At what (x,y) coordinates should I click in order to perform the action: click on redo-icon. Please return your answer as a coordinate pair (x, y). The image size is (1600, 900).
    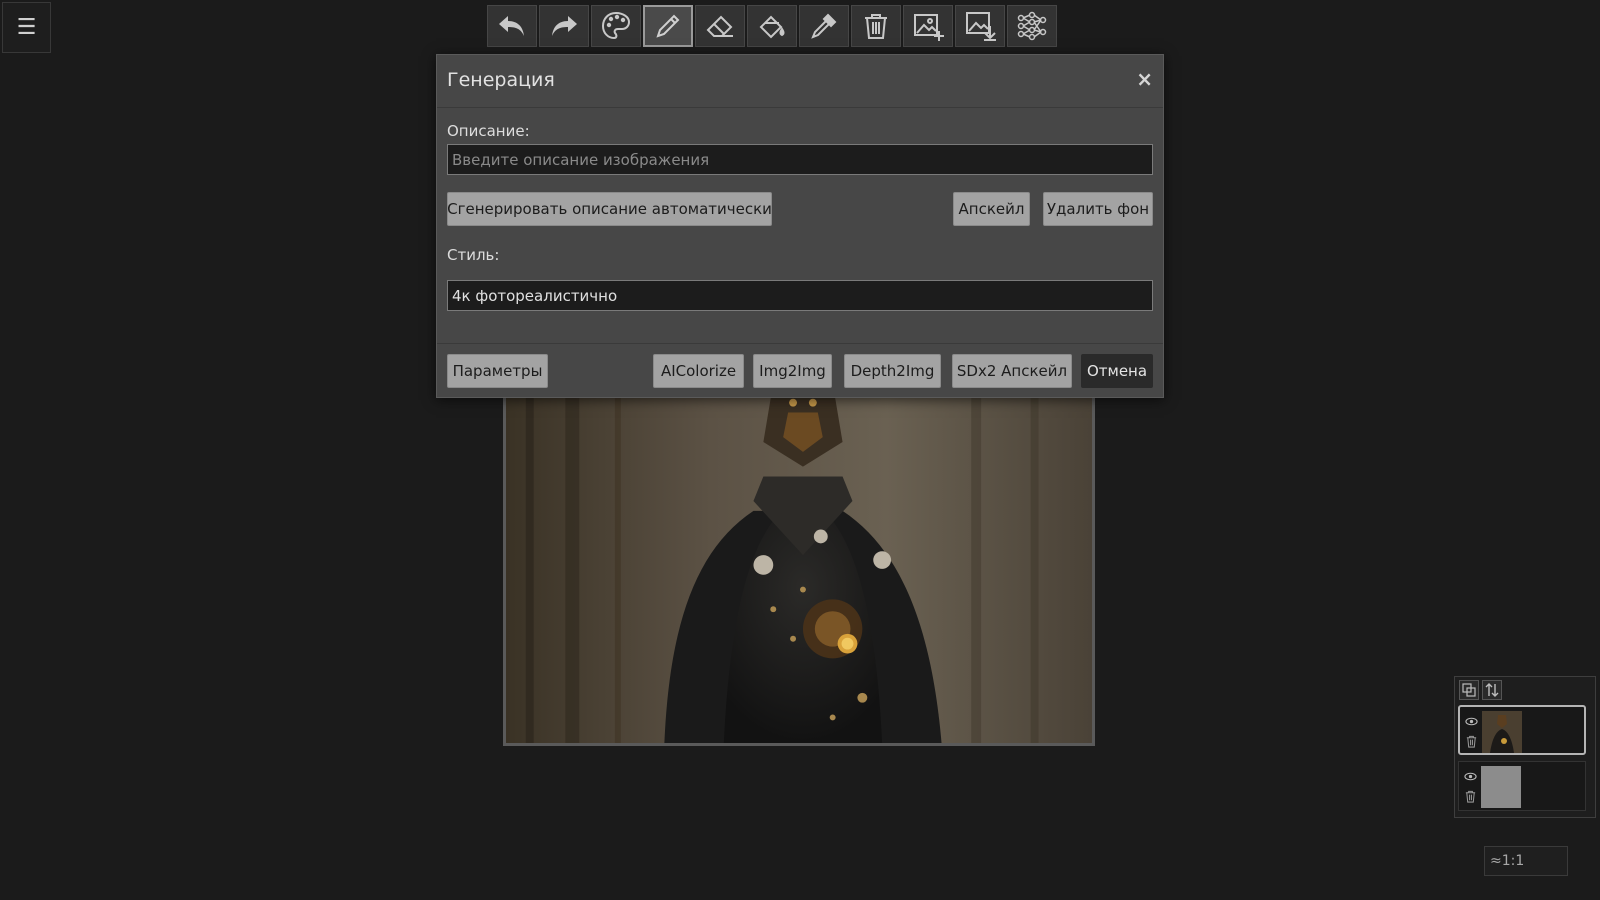
    Looking at the image, I should click on (564, 26).